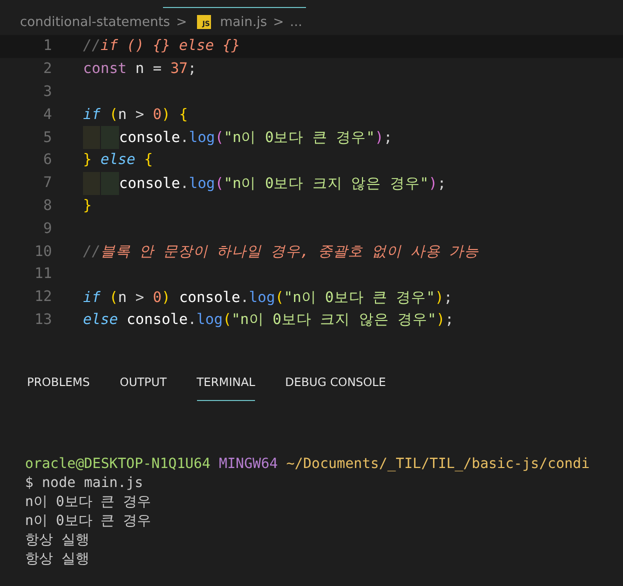 The image size is (623, 586). I want to click on line-number: 12, so click(43, 297).